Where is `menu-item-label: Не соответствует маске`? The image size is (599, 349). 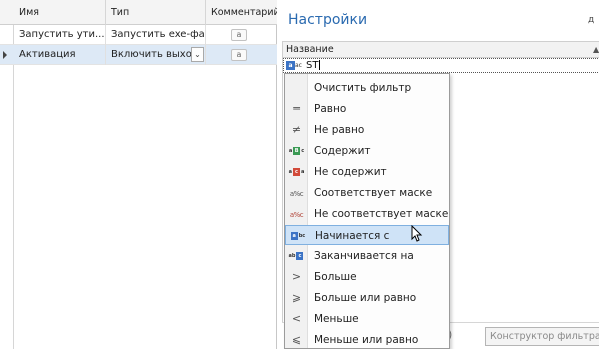 menu-item-label: Не соответствует маске is located at coordinates (381, 214).